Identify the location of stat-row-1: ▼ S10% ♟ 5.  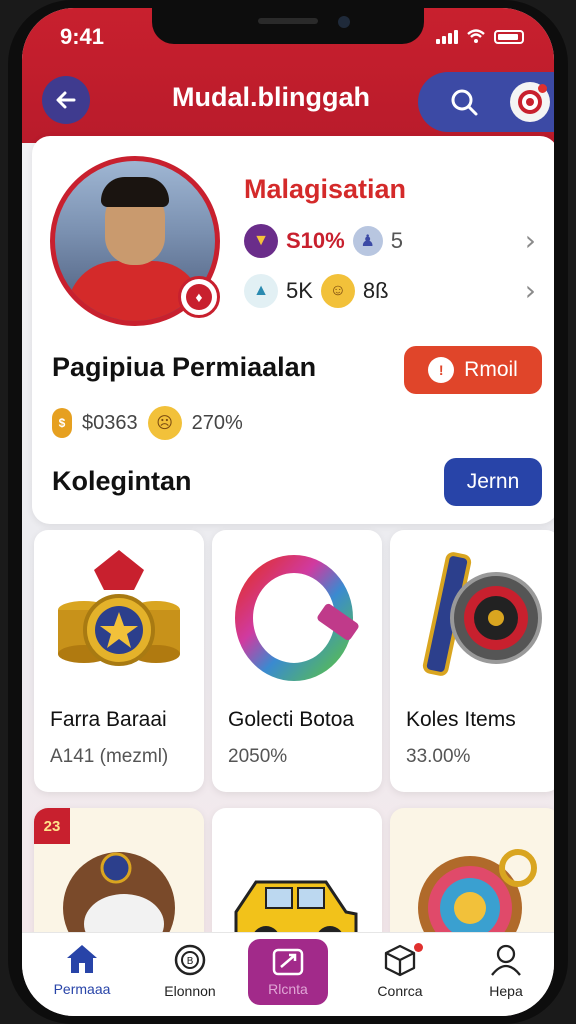
(323, 241).